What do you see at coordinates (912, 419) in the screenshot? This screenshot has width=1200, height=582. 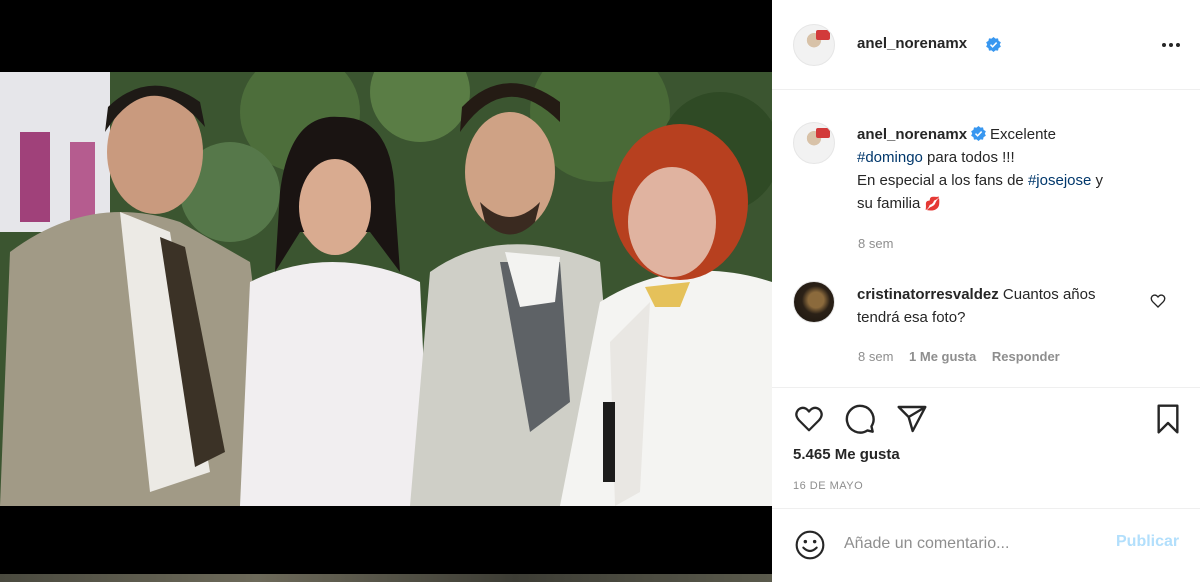 I see `send-icon` at bounding box center [912, 419].